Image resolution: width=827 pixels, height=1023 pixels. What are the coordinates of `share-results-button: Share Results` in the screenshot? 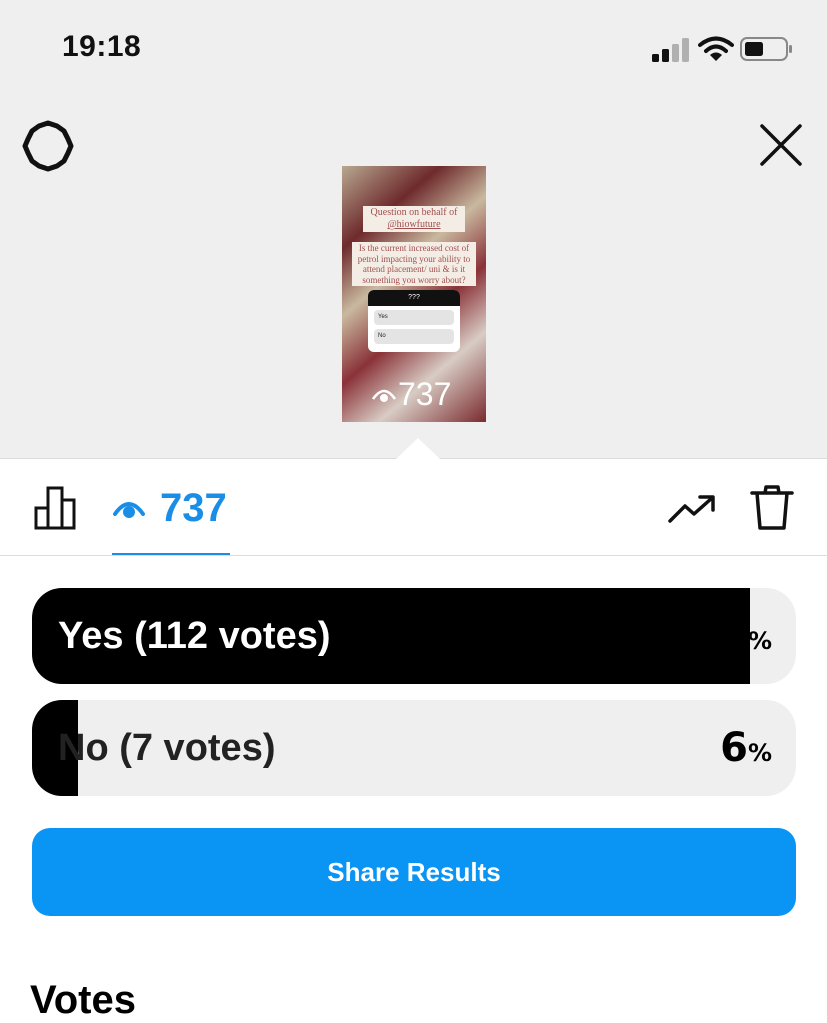 It's located at (414, 872).